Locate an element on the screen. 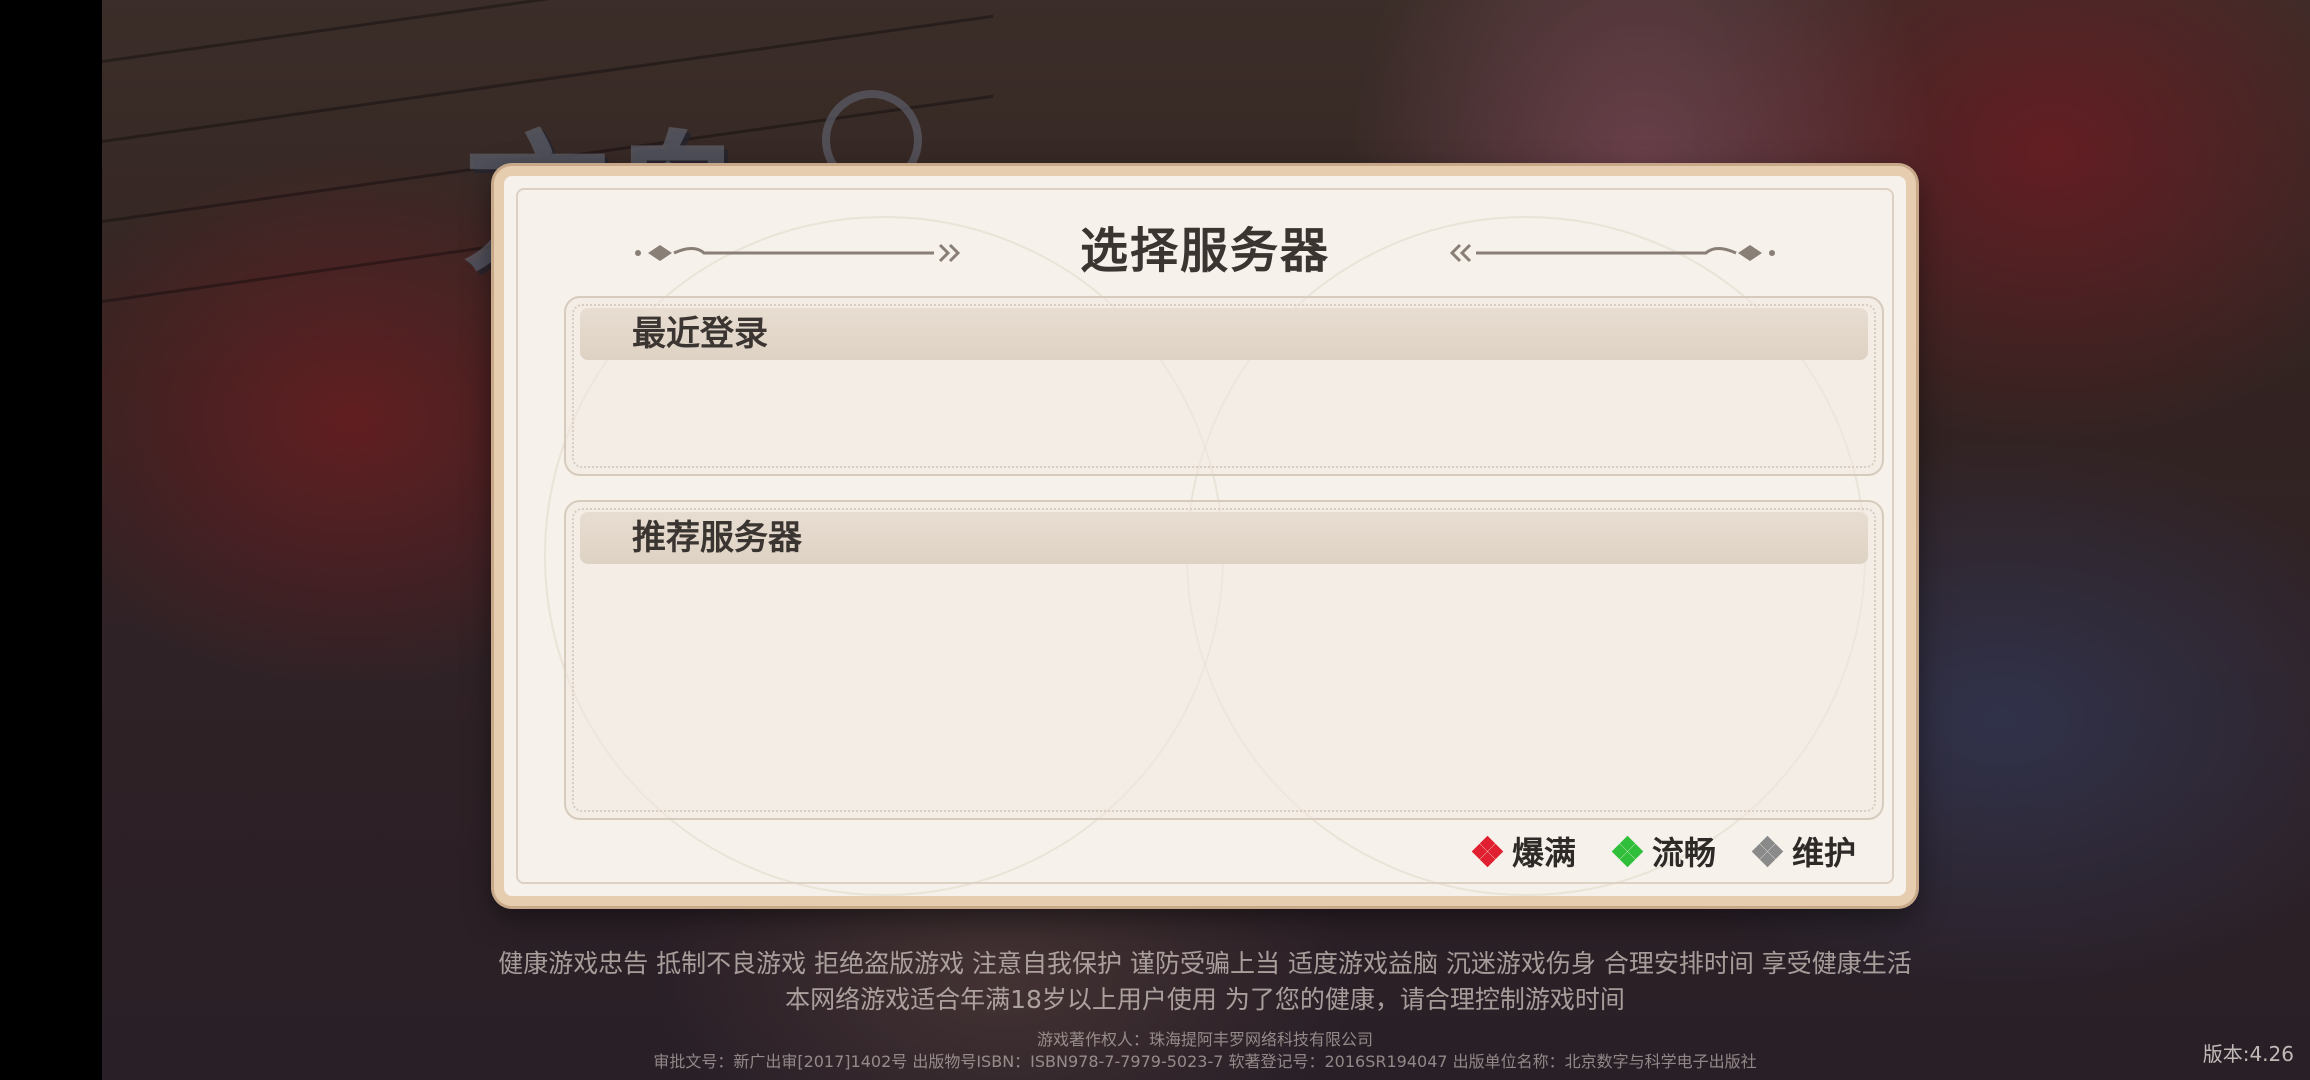 This screenshot has height=1080, width=2310. status-full-icon is located at coordinates (1487, 851).